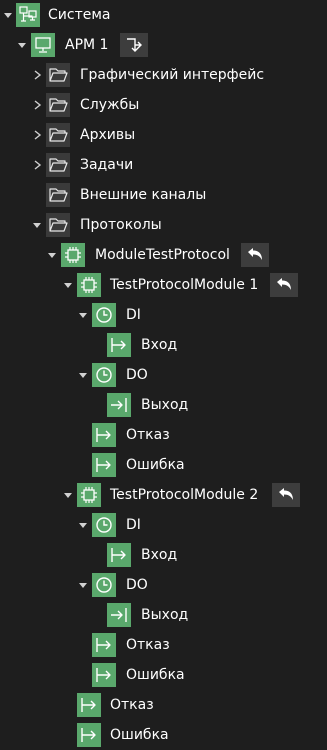  What do you see at coordinates (110, 105) in the screenshot?
I see `node-label: Службы` at bounding box center [110, 105].